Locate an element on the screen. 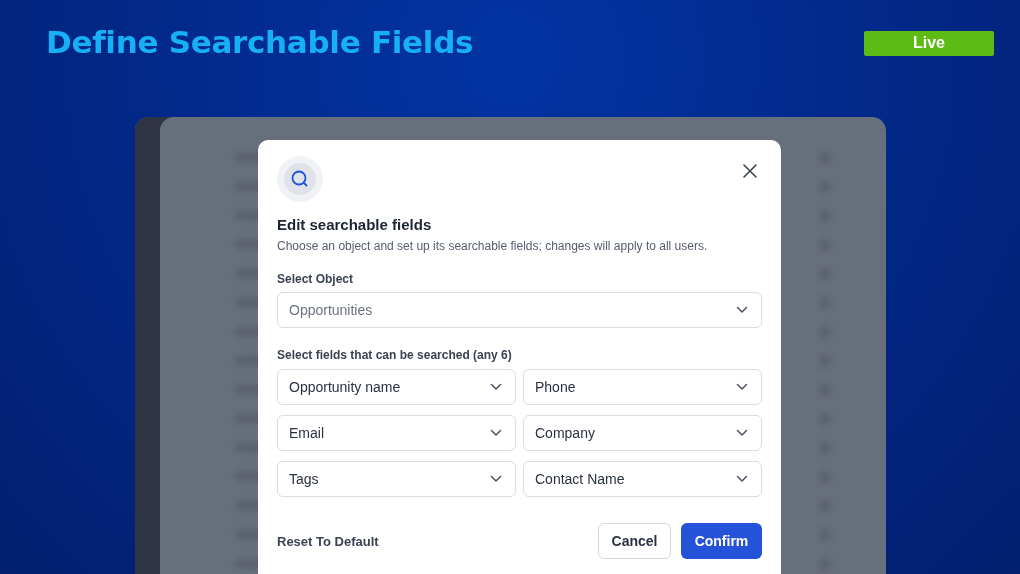 The image size is (1020, 574). select-value: Phone is located at coordinates (555, 387).